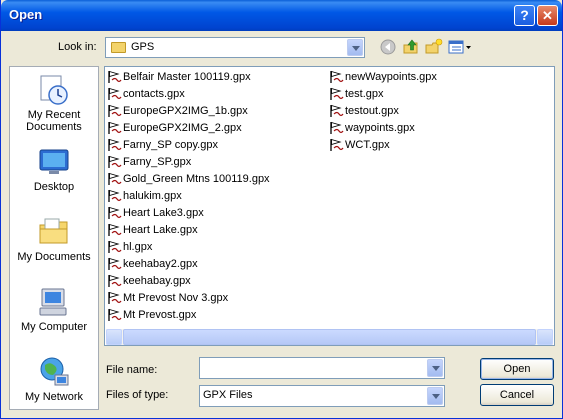  I want to click on window-title: Open, so click(26, 14).